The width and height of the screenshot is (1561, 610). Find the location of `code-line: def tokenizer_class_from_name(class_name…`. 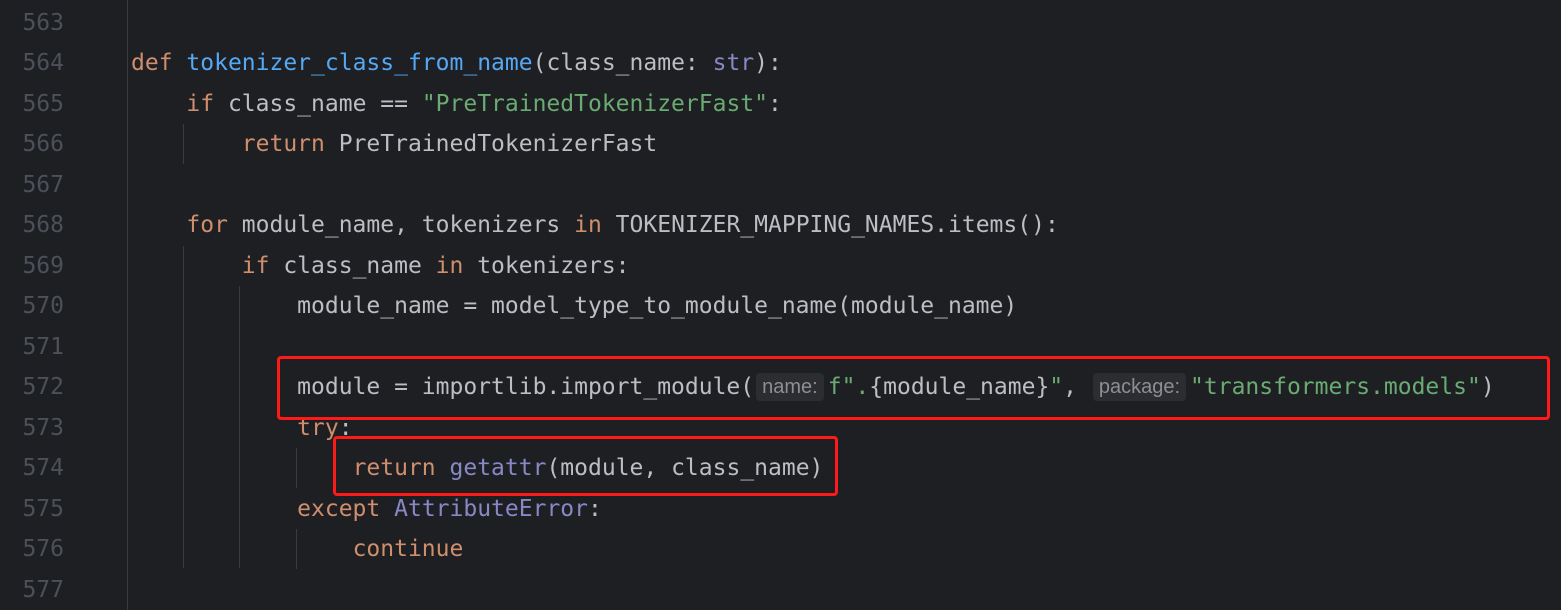

code-line: def tokenizer_class_from_name(class_name… is located at coordinates (456, 63).